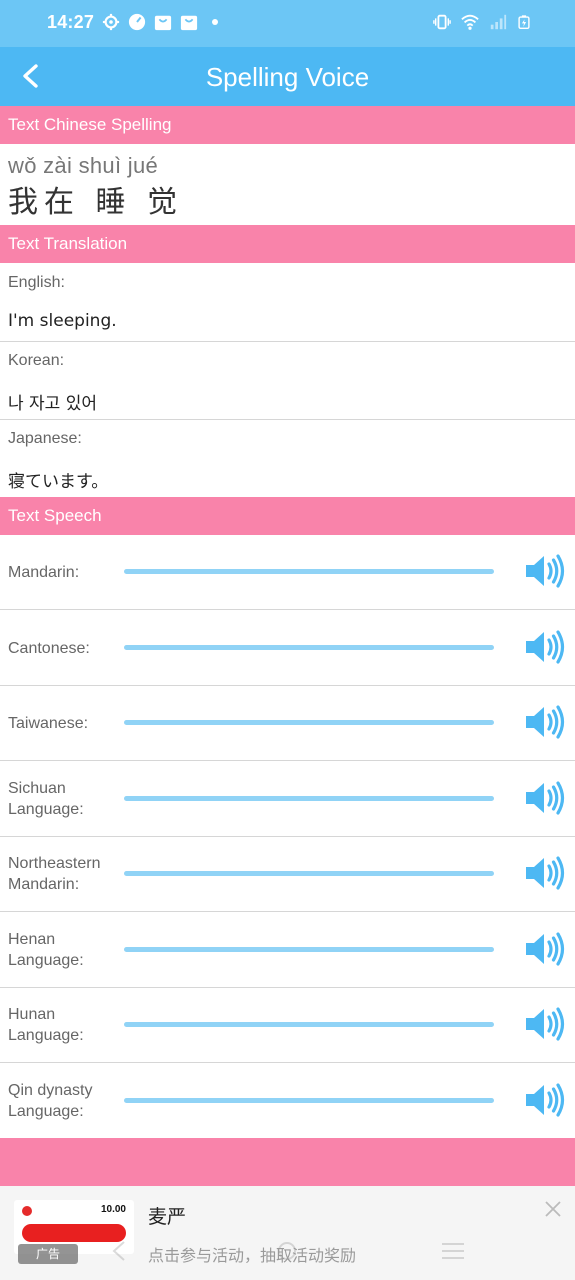  I want to click on signal-icon, so click(498, 22).